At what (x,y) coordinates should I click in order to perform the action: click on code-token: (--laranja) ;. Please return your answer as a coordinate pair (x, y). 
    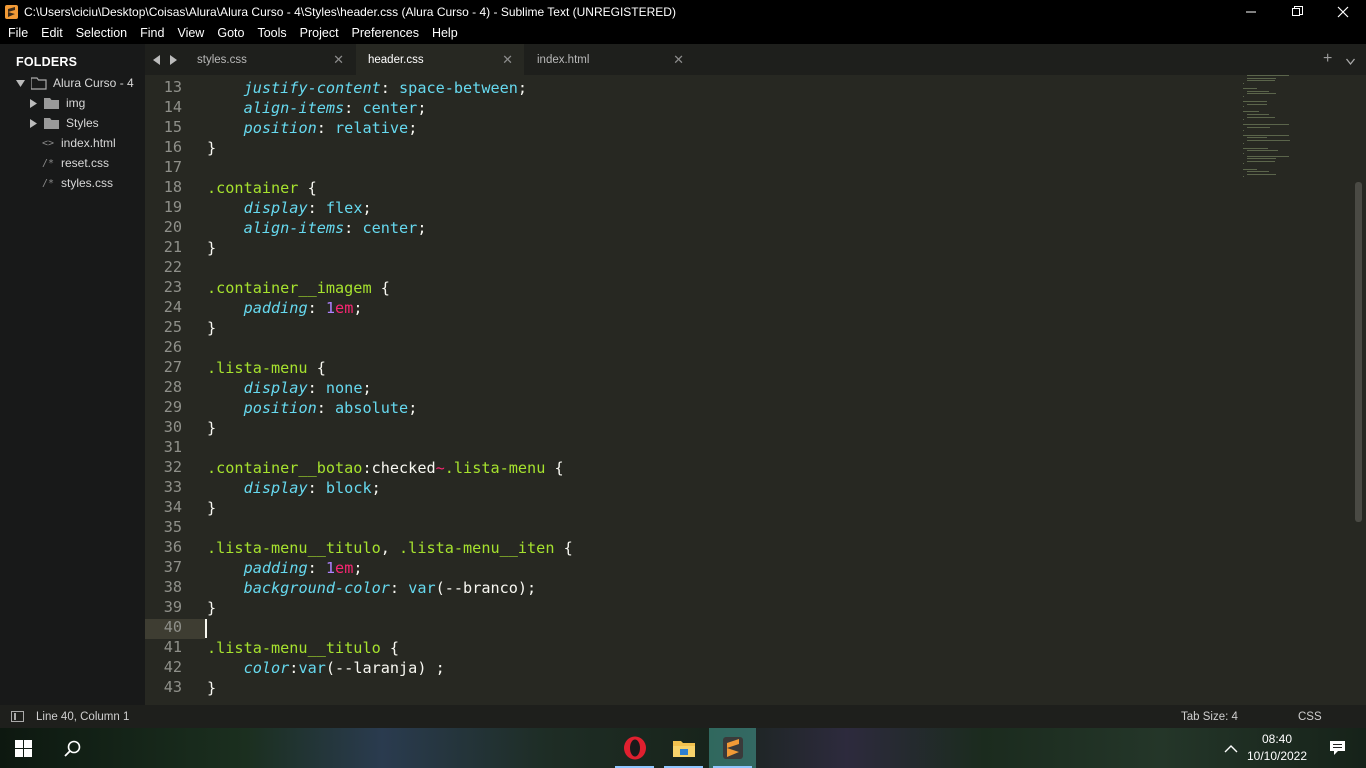
    Looking at the image, I should click on (385, 668).